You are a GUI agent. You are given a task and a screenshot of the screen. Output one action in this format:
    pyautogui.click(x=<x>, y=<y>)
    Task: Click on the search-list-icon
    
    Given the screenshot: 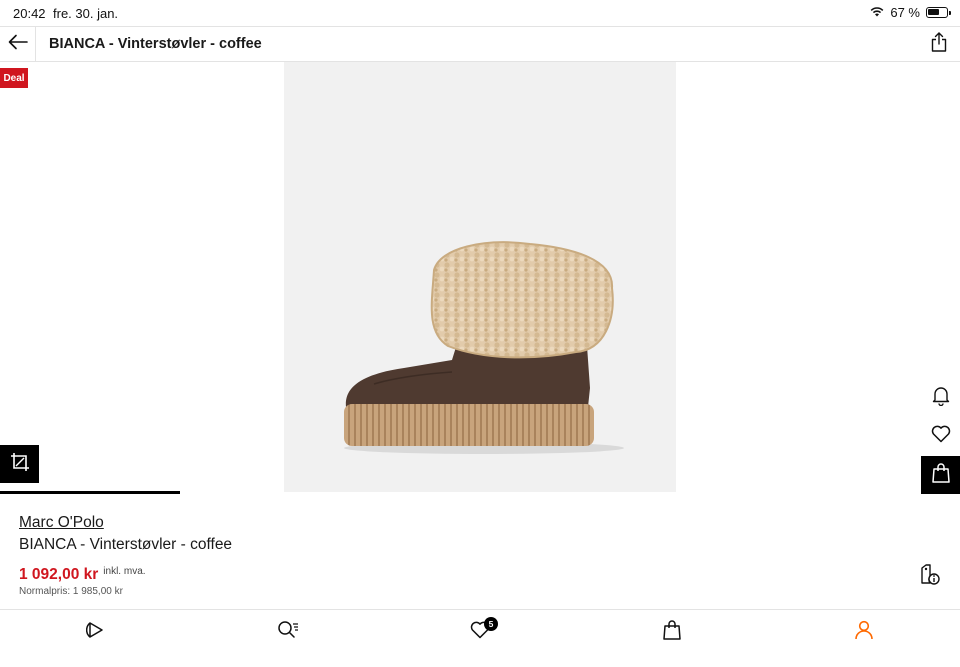 What is the action you would take?
    pyautogui.click(x=288, y=632)
    